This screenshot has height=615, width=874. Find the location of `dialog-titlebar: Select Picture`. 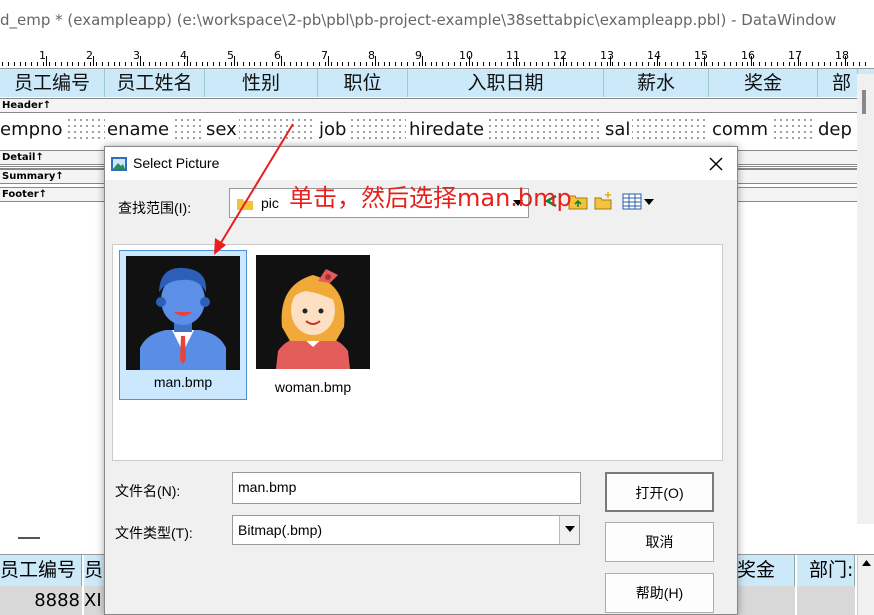

dialog-titlebar: Select Picture is located at coordinates (421, 163).